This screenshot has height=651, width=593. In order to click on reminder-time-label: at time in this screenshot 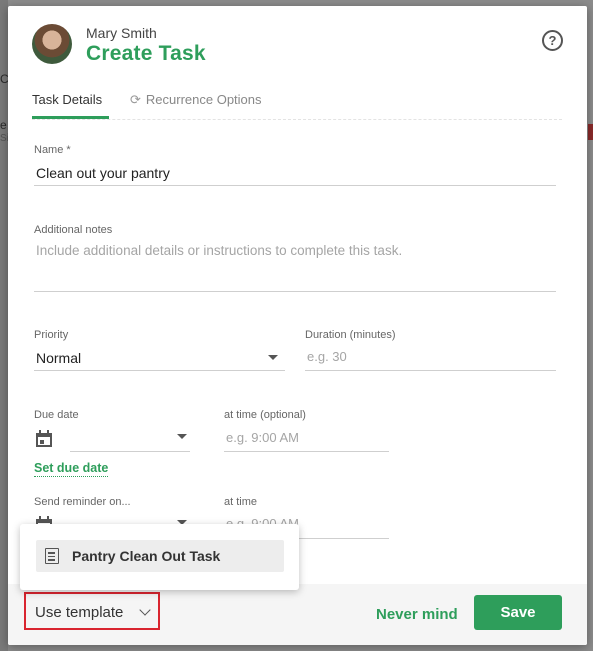, I will do `click(241, 502)`.